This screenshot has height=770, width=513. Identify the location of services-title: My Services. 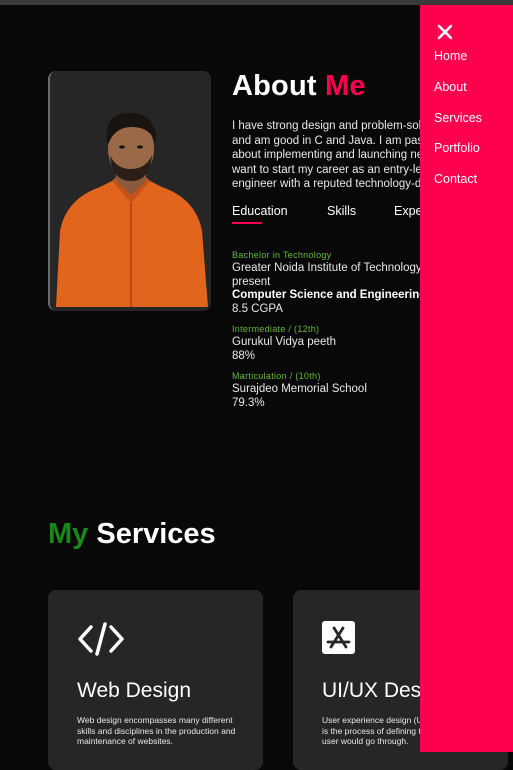
(132, 534).